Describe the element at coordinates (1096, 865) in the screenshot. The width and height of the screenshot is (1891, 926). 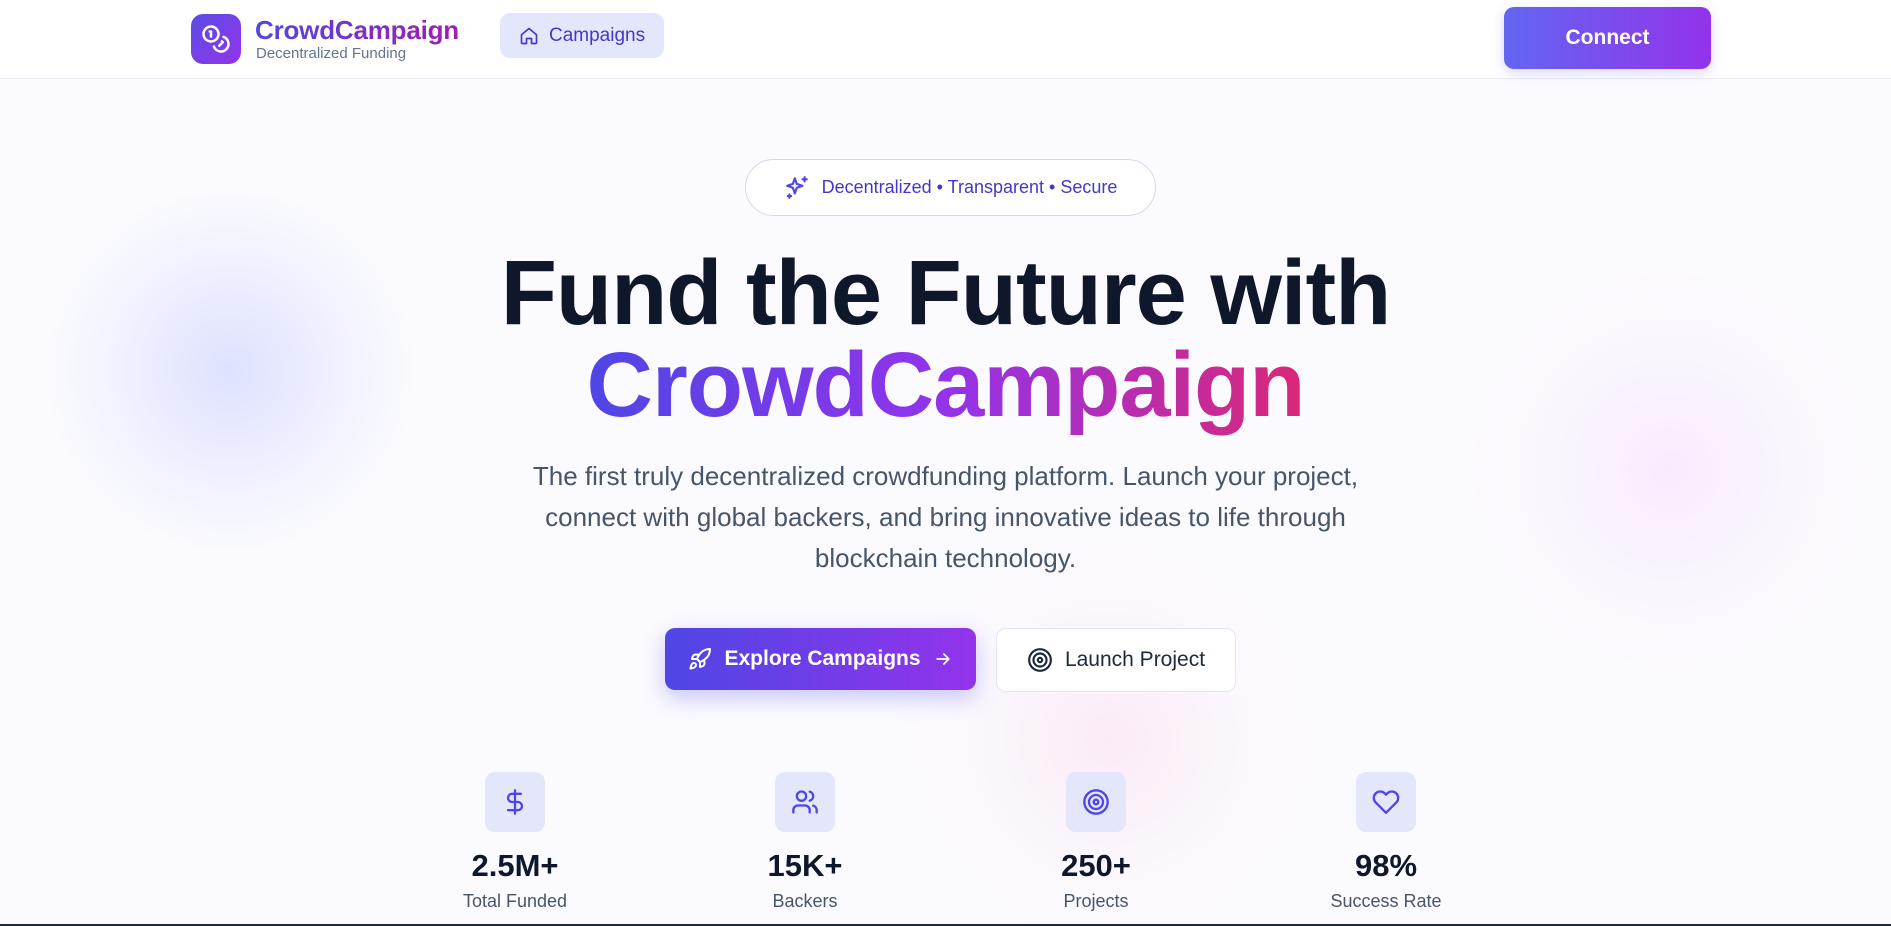
I see `stat-value: 250+` at that location.